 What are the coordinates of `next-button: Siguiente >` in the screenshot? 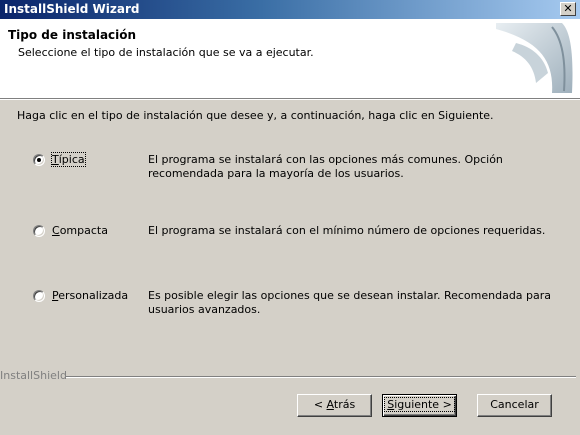 It's located at (419, 405).